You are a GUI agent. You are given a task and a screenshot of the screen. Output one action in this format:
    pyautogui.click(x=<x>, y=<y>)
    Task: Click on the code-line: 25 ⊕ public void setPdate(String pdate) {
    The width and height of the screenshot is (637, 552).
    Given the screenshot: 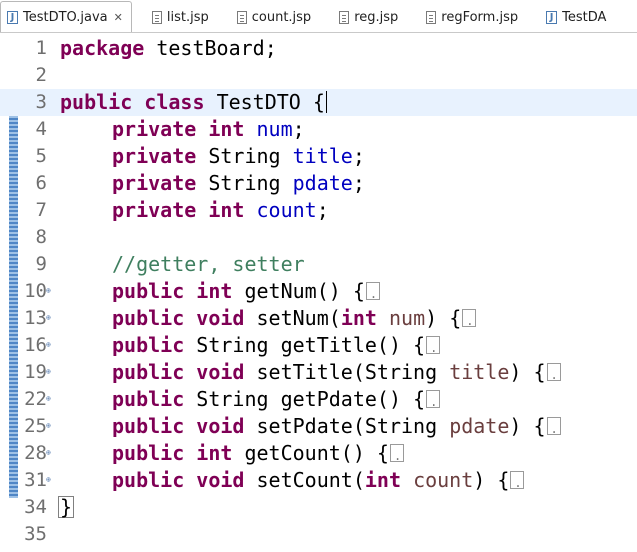 What is the action you would take?
    pyautogui.click(x=318, y=428)
    